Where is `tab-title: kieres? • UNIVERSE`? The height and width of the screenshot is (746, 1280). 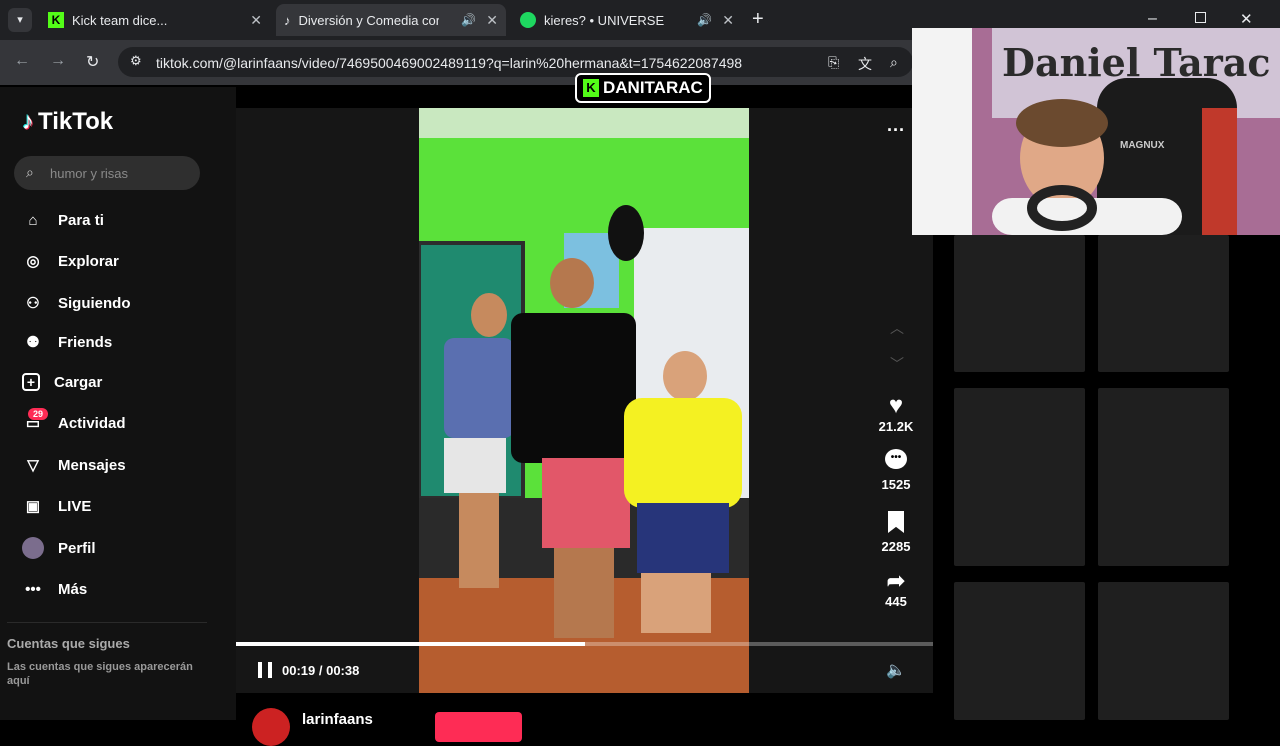
tab-title: kieres? • UNIVERSE is located at coordinates (604, 20).